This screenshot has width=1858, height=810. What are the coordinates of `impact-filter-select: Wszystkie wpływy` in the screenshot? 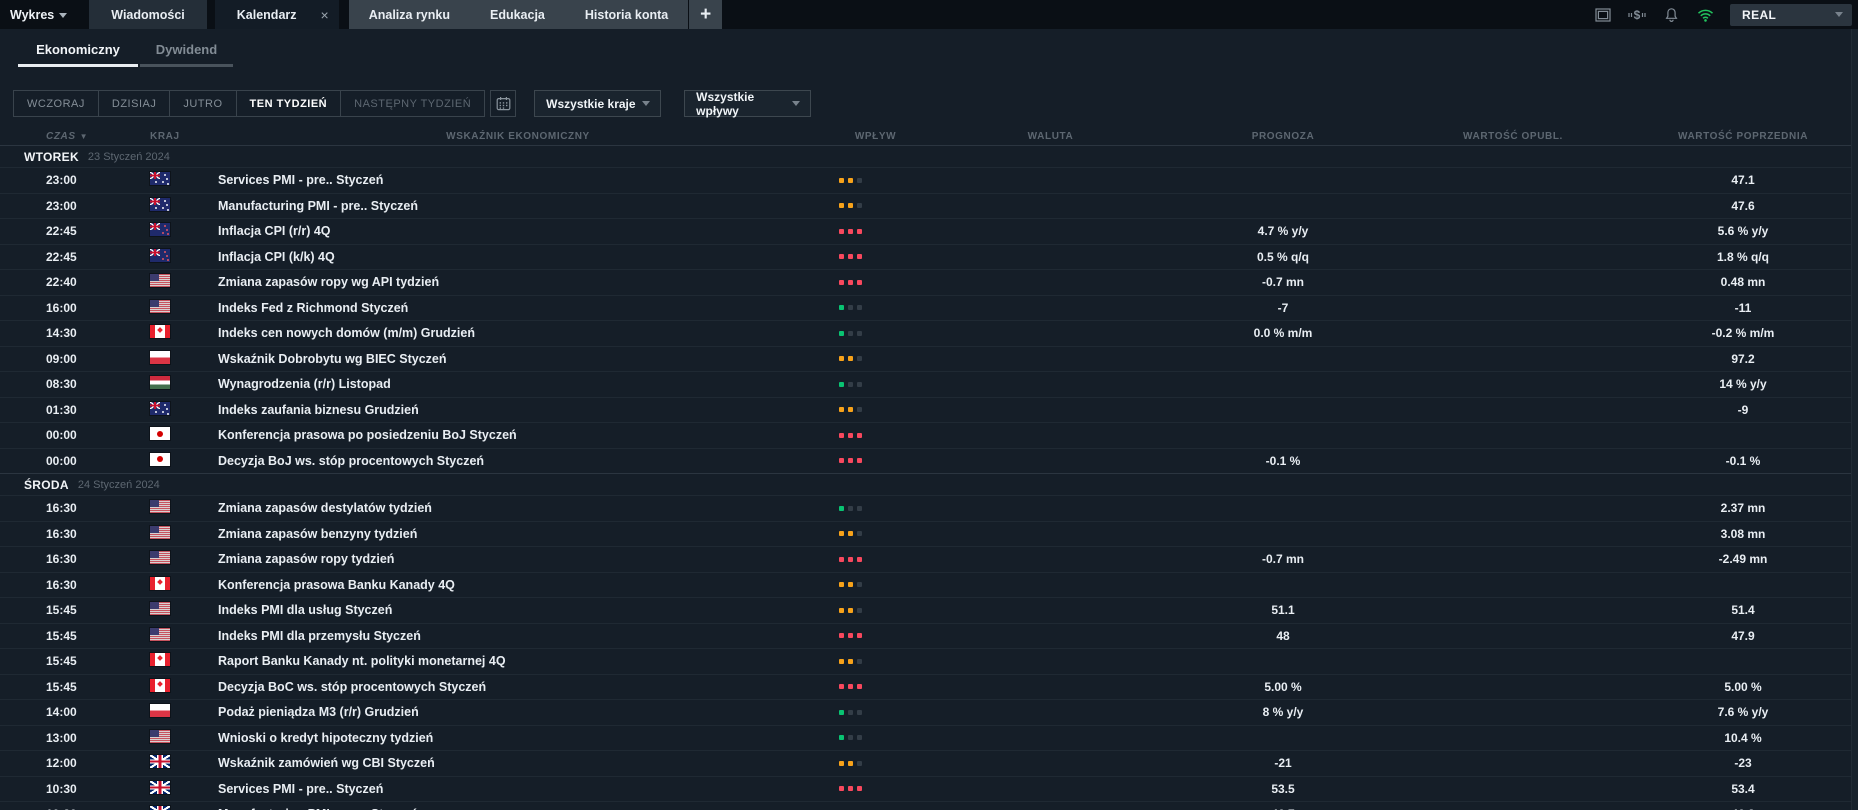 It's located at (748, 104).